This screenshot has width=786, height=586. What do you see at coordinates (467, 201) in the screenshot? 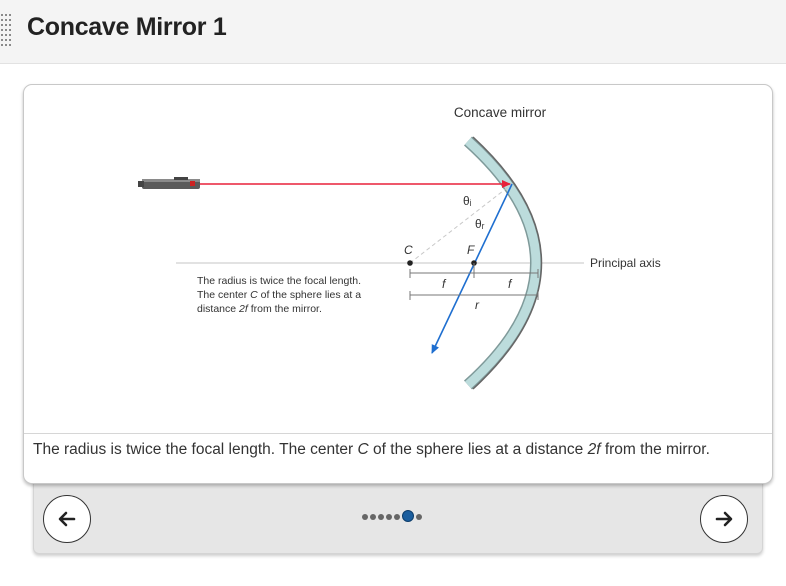
I see `angle-incidence-label: θᵢ` at bounding box center [467, 201].